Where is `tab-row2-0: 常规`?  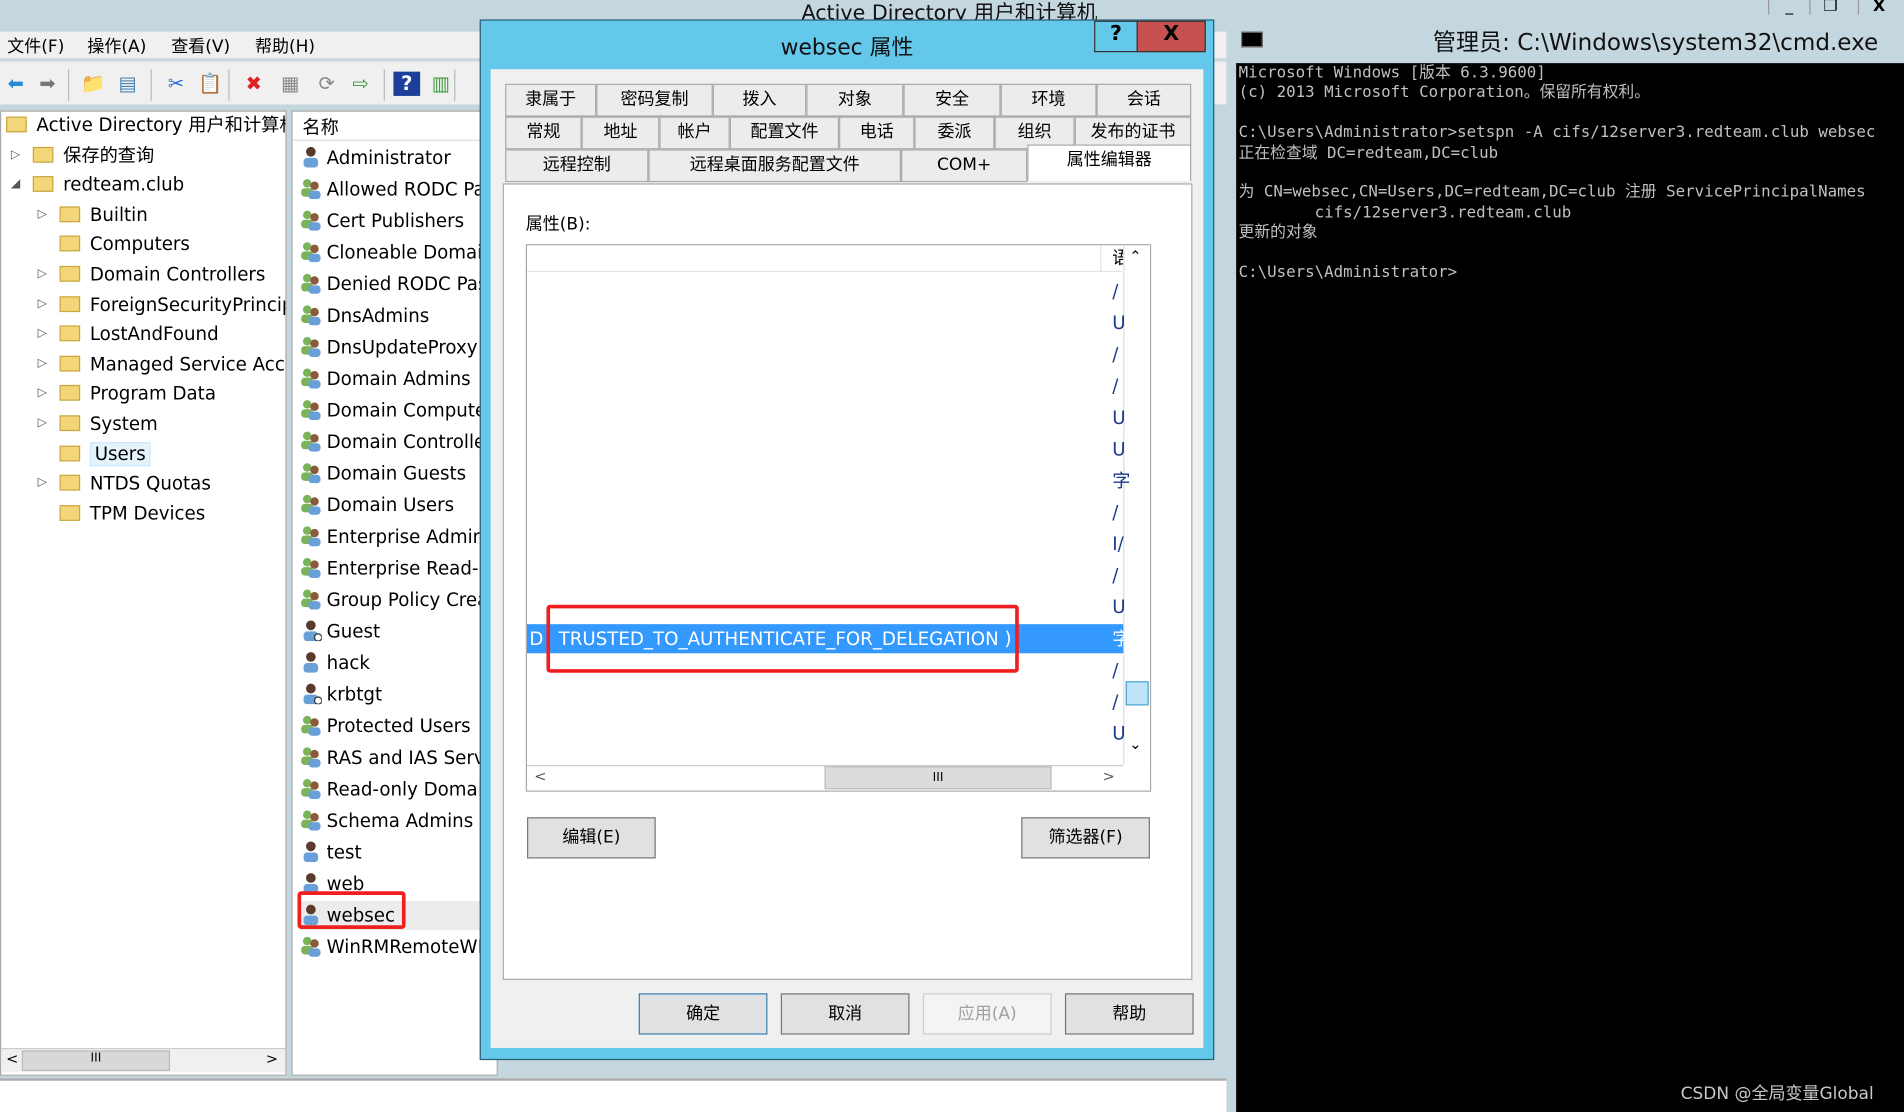 tab-row2-0: 常规 is located at coordinates (543, 133).